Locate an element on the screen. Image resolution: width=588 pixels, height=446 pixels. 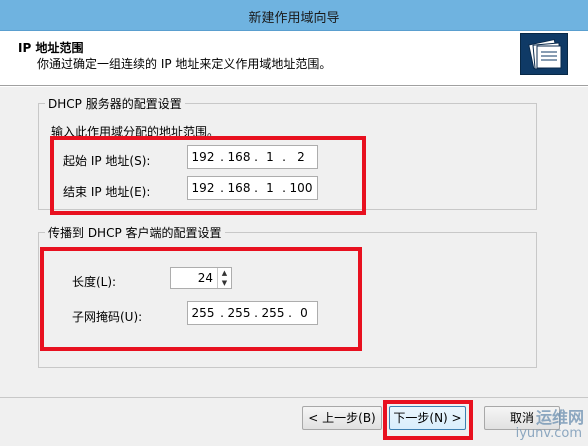
back-button: < 上一步(B) is located at coordinates (342, 418).